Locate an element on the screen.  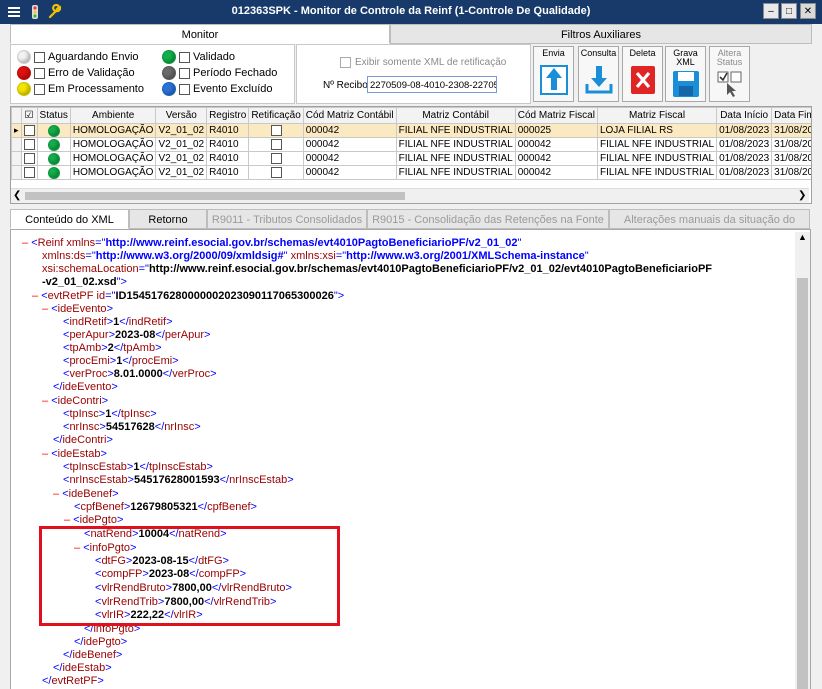
altera-status-button: Altera Status is located at coordinates (729, 74).